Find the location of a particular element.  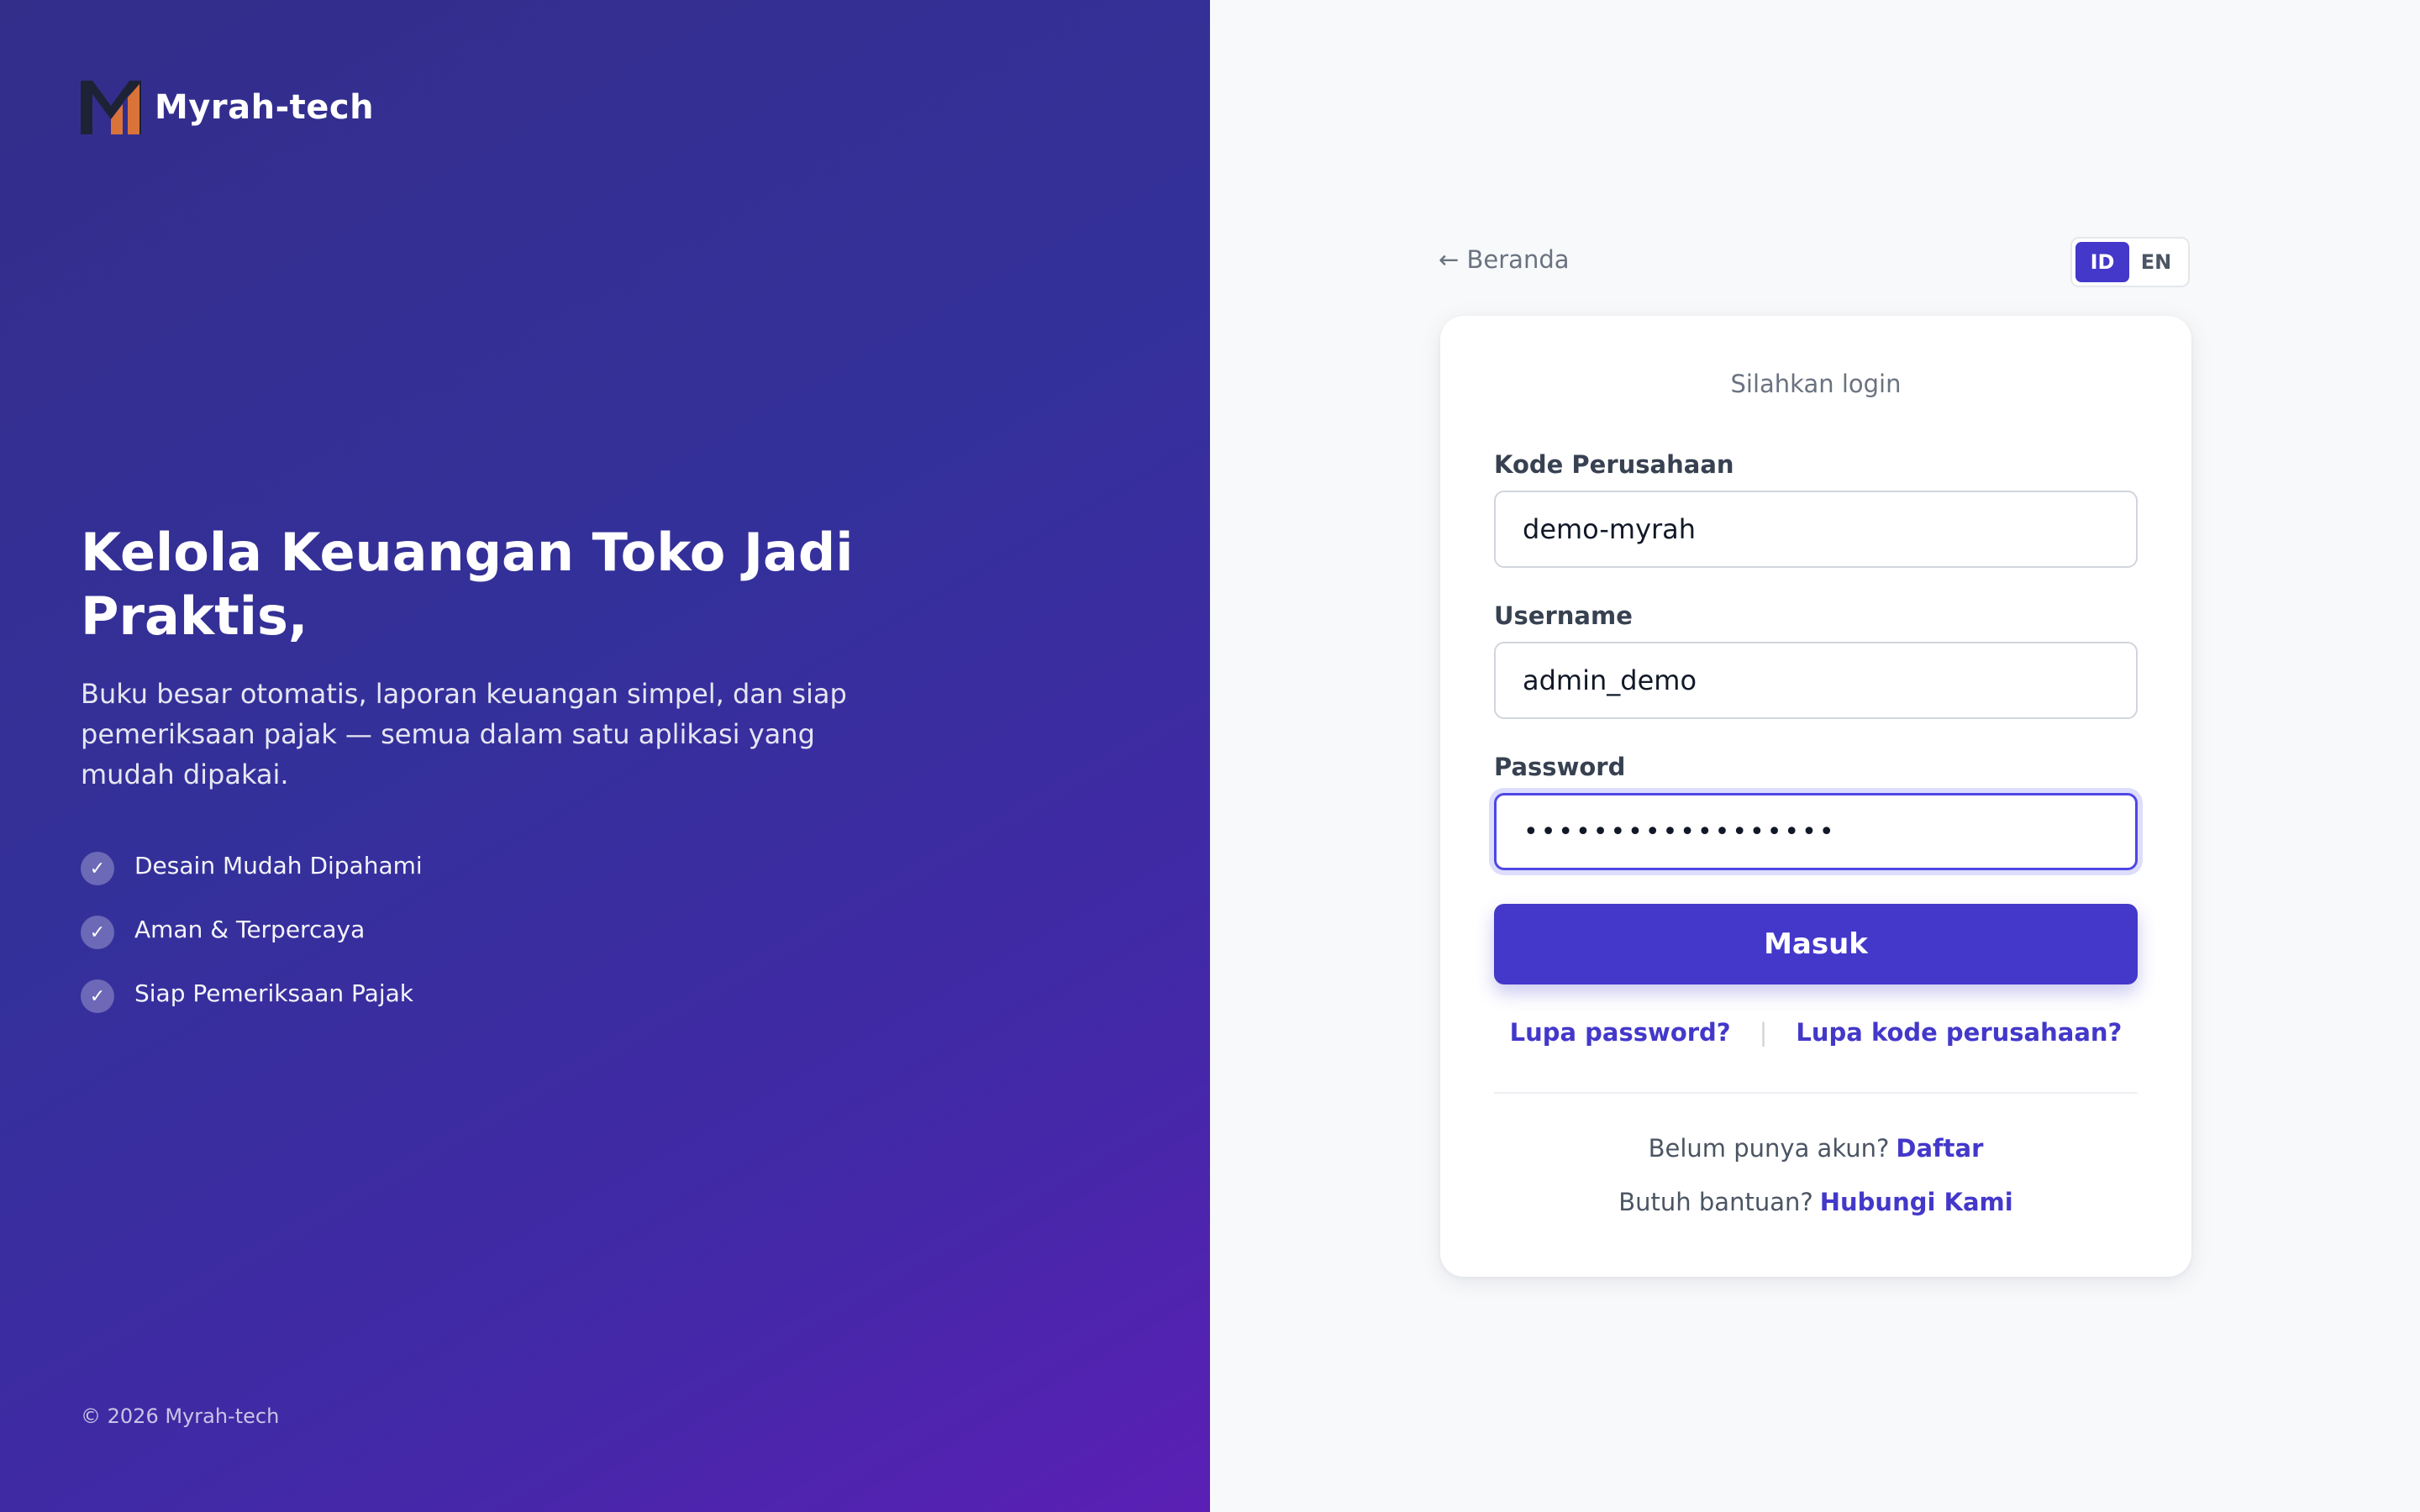

language-en-button: EN is located at coordinates (2156, 262).